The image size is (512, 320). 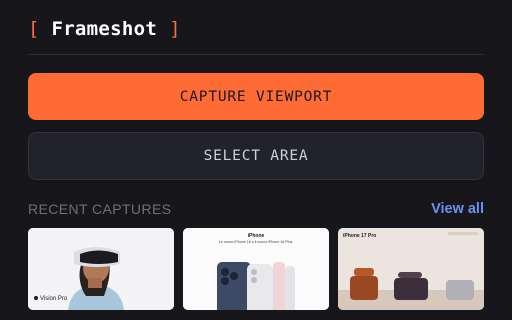 What do you see at coordinates (256, 209) in the screenshot?
I see `recent-captures-header: RECENT CAPTURES View all` at bounding box center [256, 209].